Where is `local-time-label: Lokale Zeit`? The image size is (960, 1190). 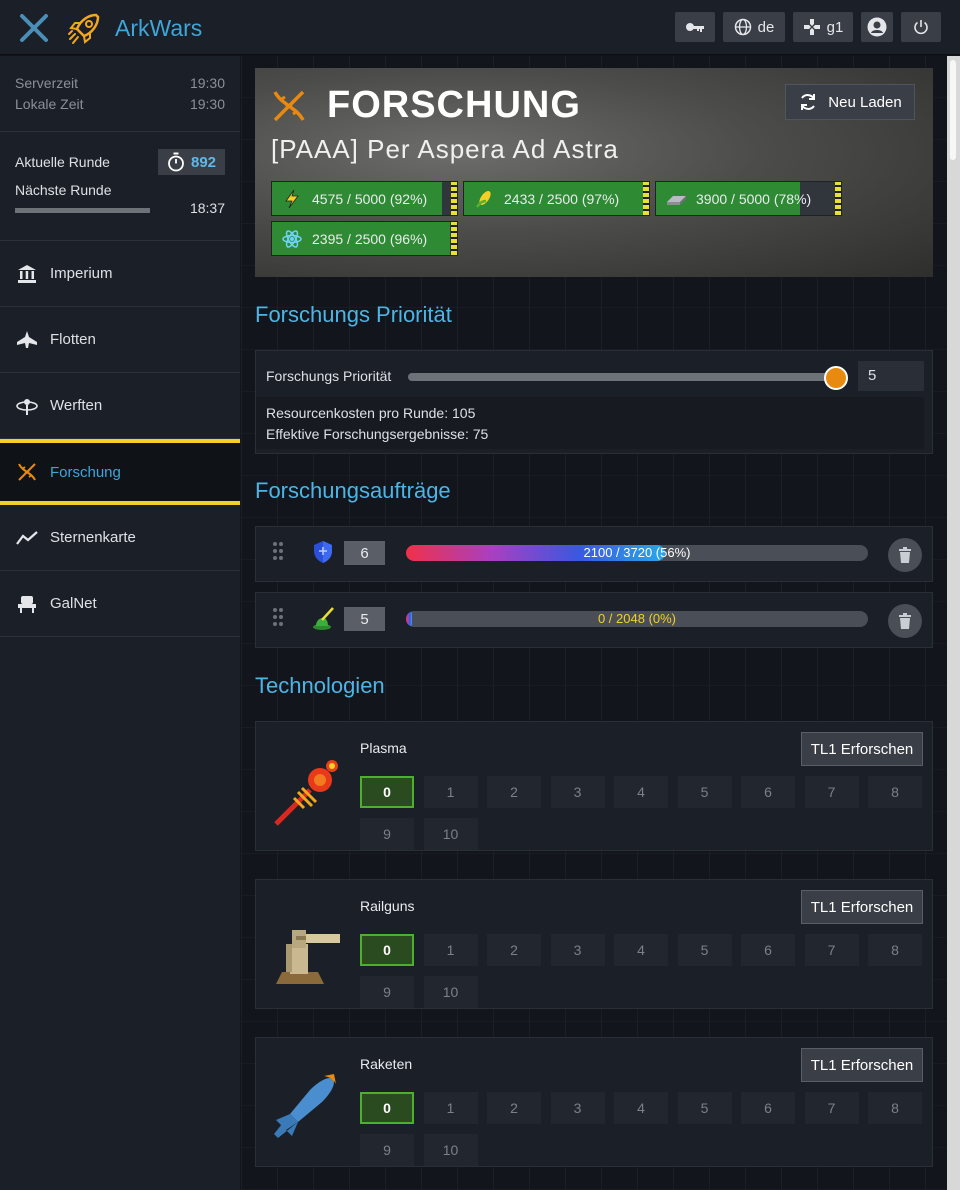
local-time-label: Lokale Zeit is located at coordinates (49, 104).